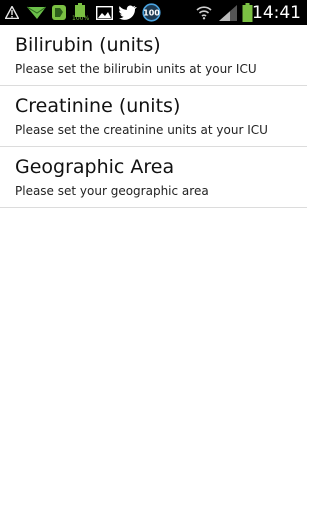 This screenshot has height=512, width=320. Describe the element at coordinates (36, 12) in the screenshot. I see `mail-arrow-icon` at that location.